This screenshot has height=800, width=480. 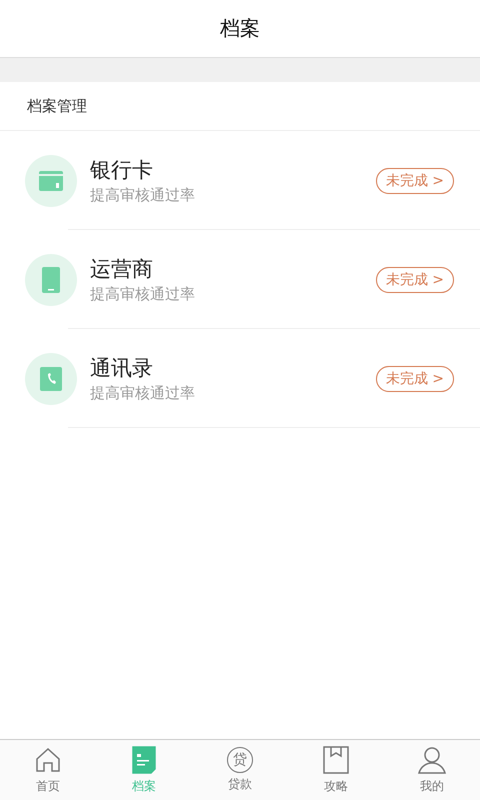 What do you see at coordinates (122, 170) in the screenshot?
I see `item-title: 银行卡` at bounding box center [122, 170].